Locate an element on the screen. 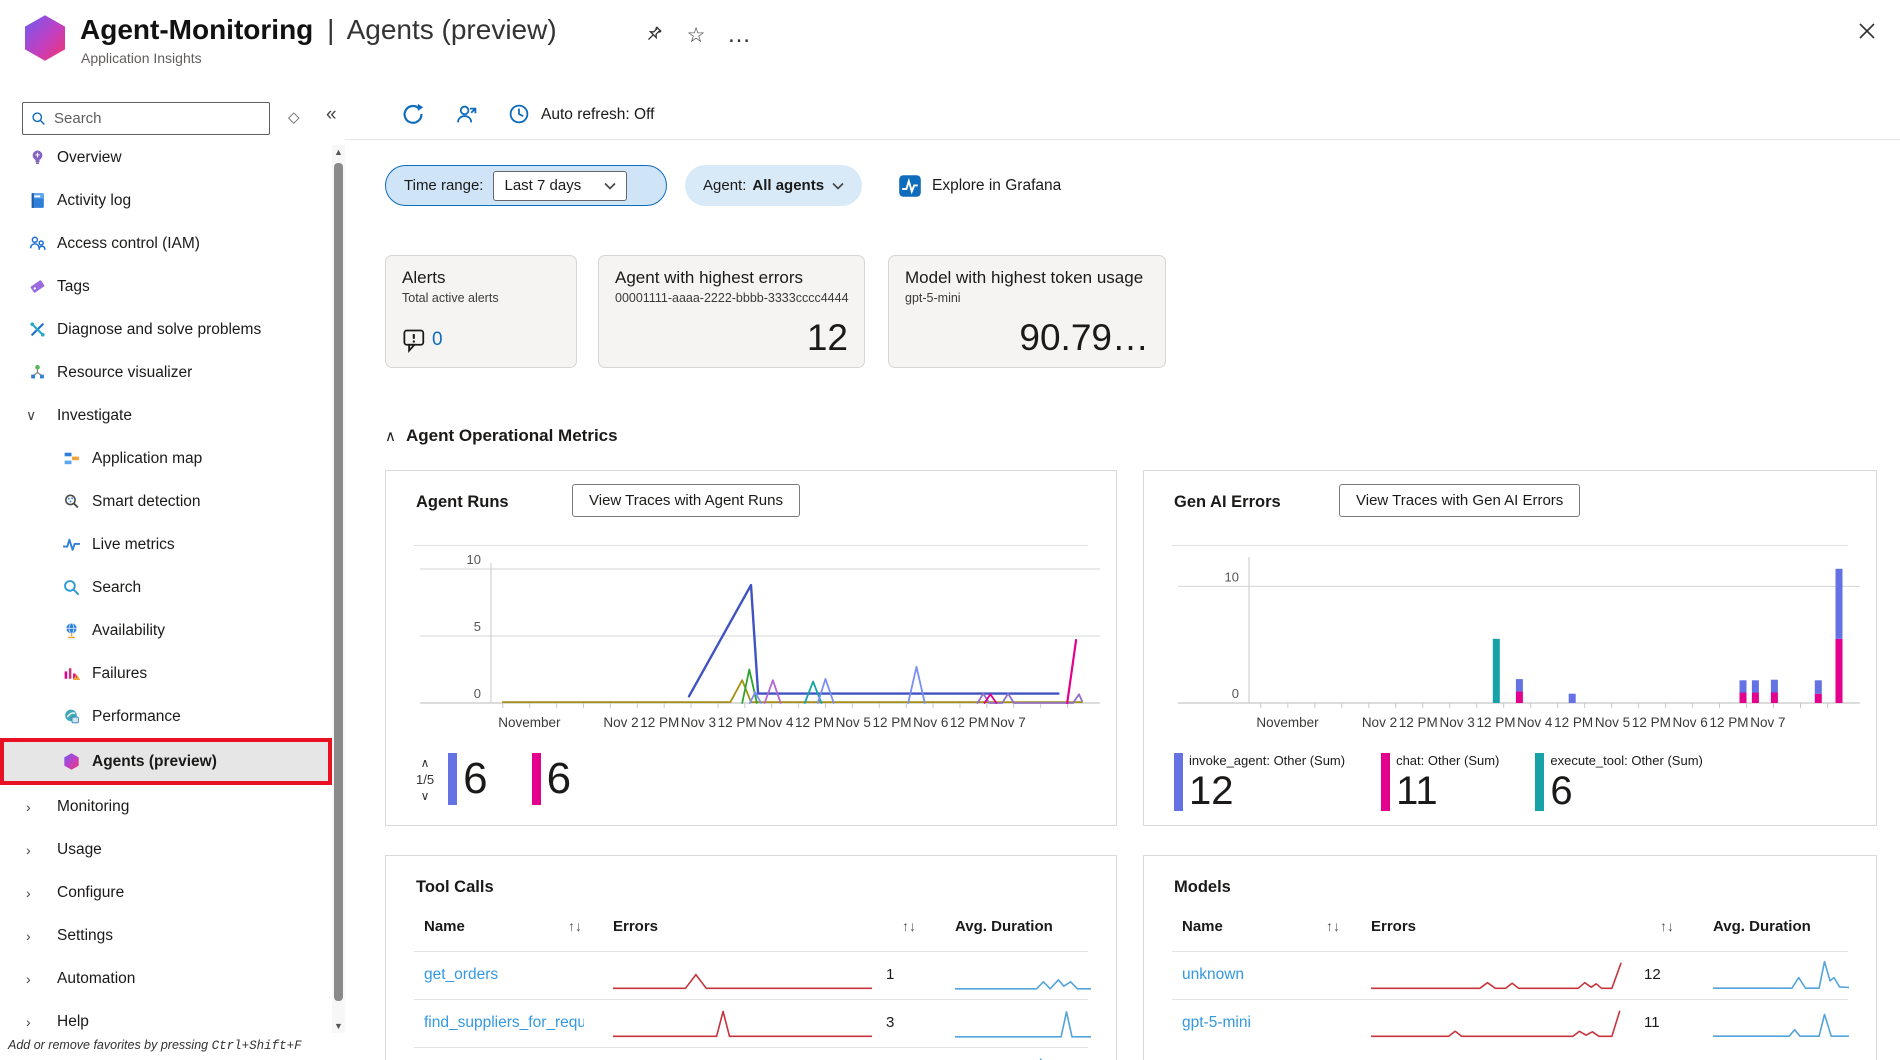 This screenshot has width=1900, height=1060. legend-page-up-icon: ∧ is located at coordinates (425, 763).